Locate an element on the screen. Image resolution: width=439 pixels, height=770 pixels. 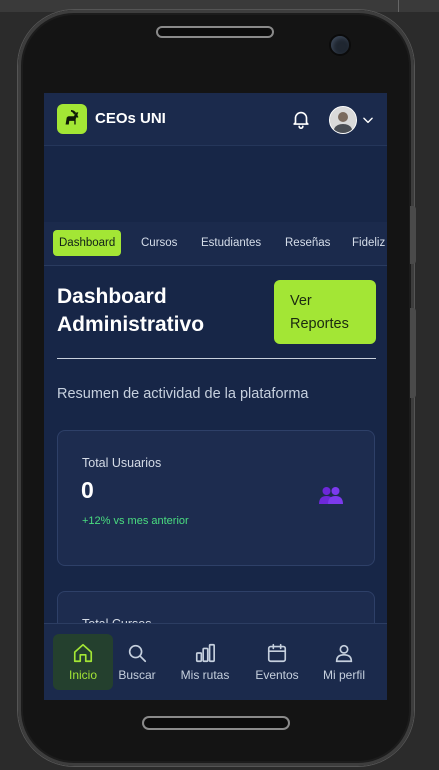
users-icon is located at coordinates (331, 495).